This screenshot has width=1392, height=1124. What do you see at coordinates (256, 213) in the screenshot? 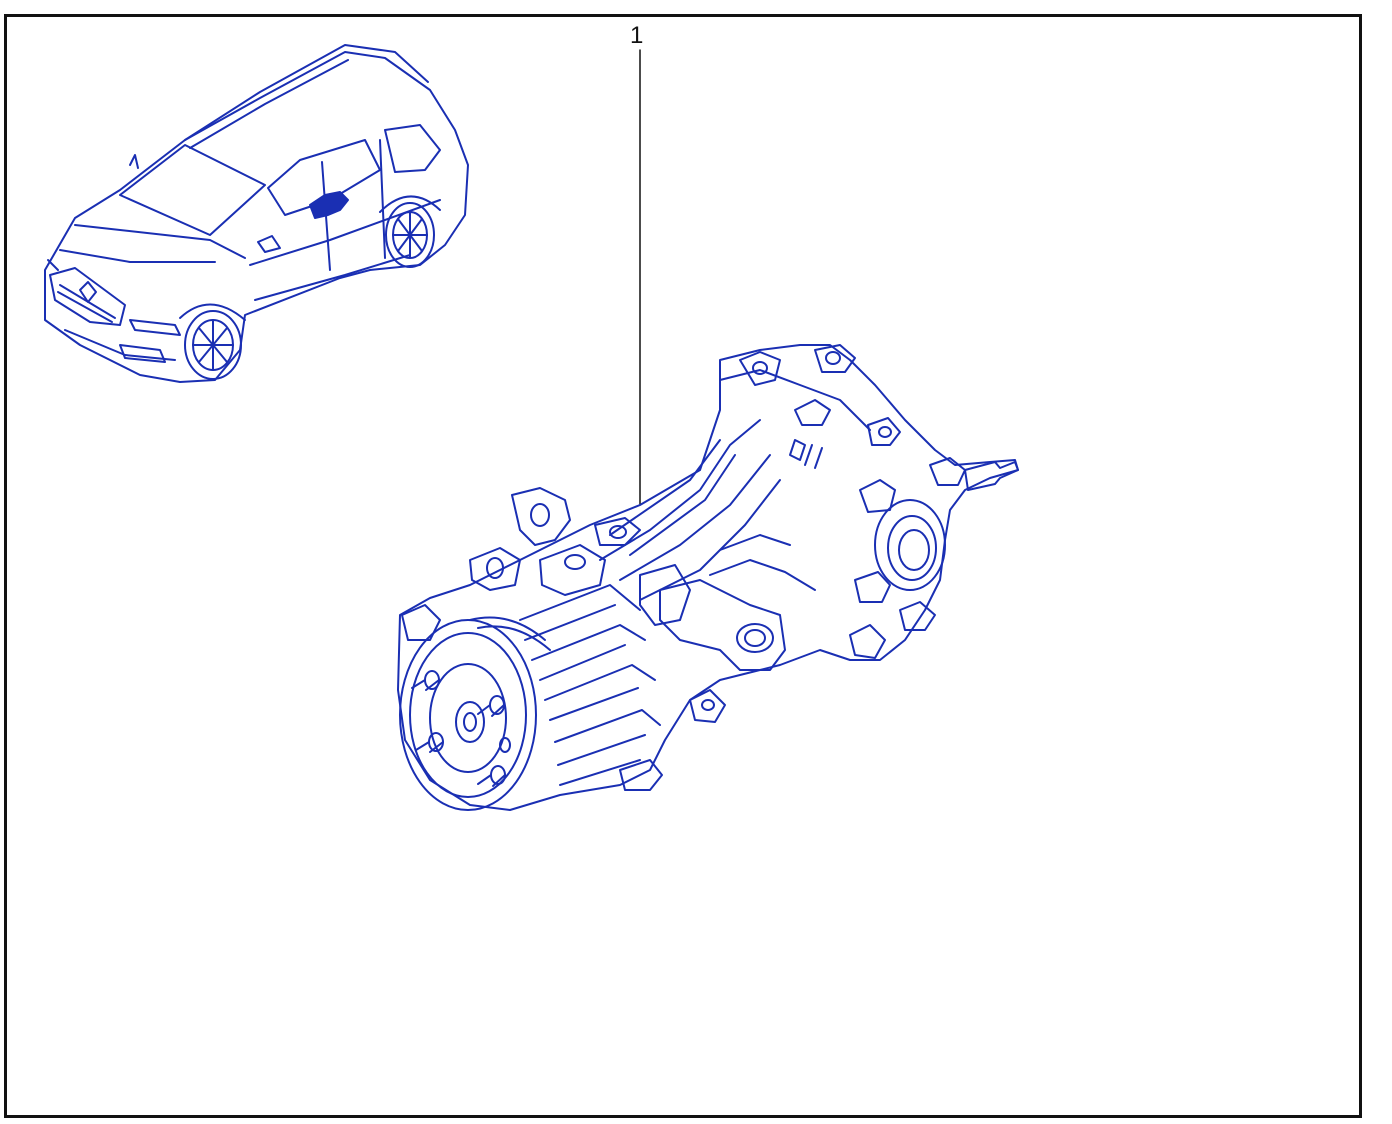
I see `suv-vehicle-icon` at bounding box center [256, 213].